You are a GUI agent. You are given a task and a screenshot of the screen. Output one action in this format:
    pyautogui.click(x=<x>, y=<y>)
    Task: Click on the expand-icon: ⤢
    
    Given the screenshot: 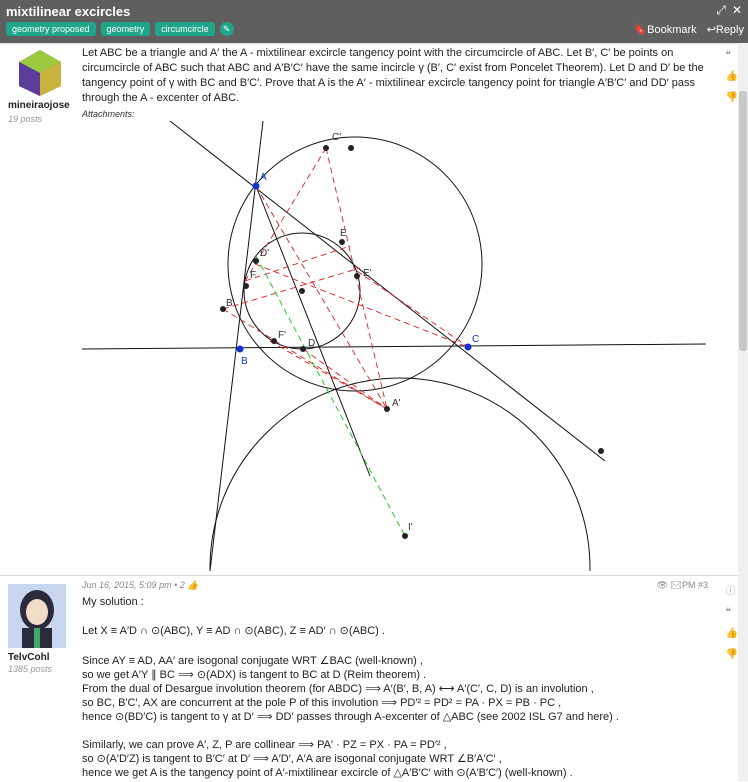 What is the action you would take?
    pyautogui.click(x=721, y=10)
    